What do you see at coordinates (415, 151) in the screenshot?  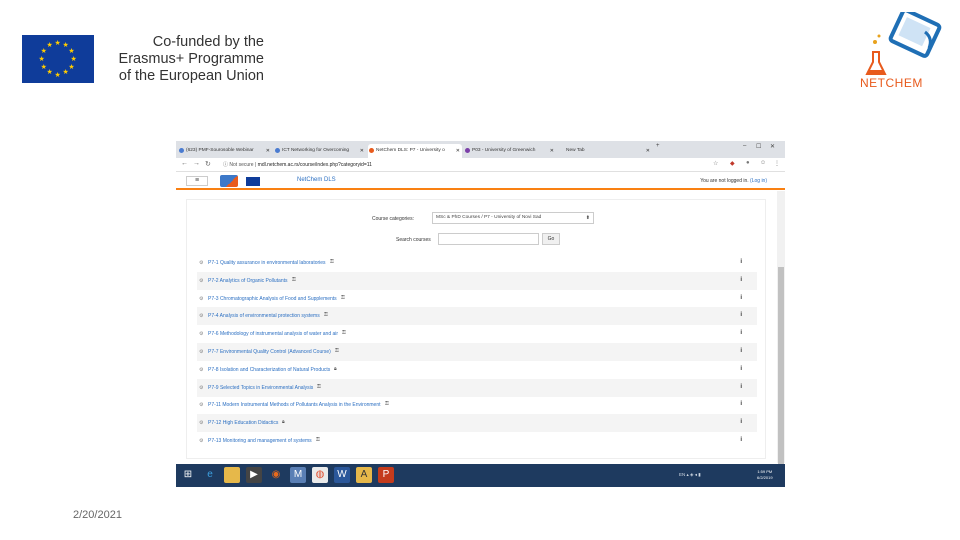 I see `browser-tab-active: NetChem DLS: P7 - University o ✕` at bounding box center [415, 151].